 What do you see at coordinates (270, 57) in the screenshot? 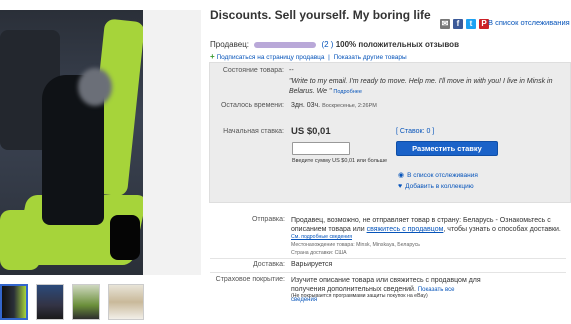
I see `subscribe-seller-link: Подписаться на страницу продавца` at bounding box center [270, 57].